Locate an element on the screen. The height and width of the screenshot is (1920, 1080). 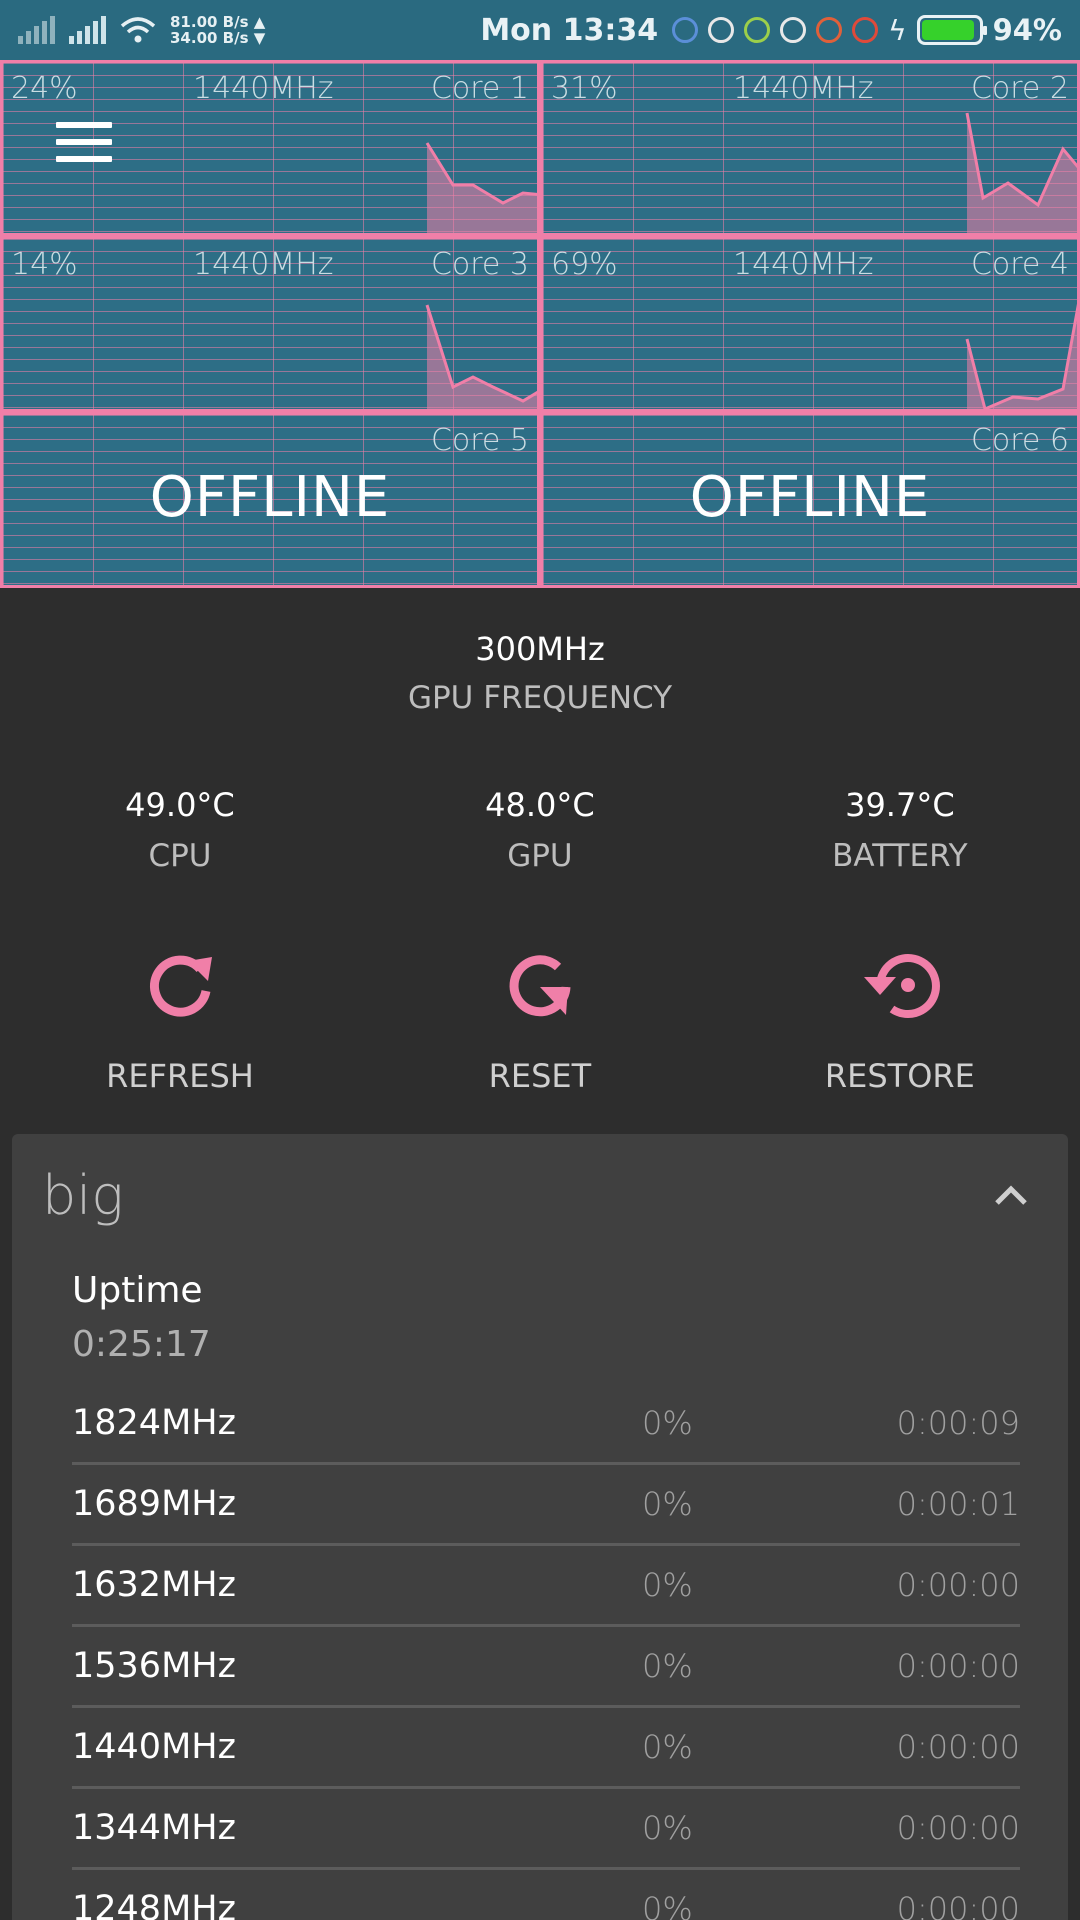
restore-button: RESTORE is located at coordinates (900, 1020).